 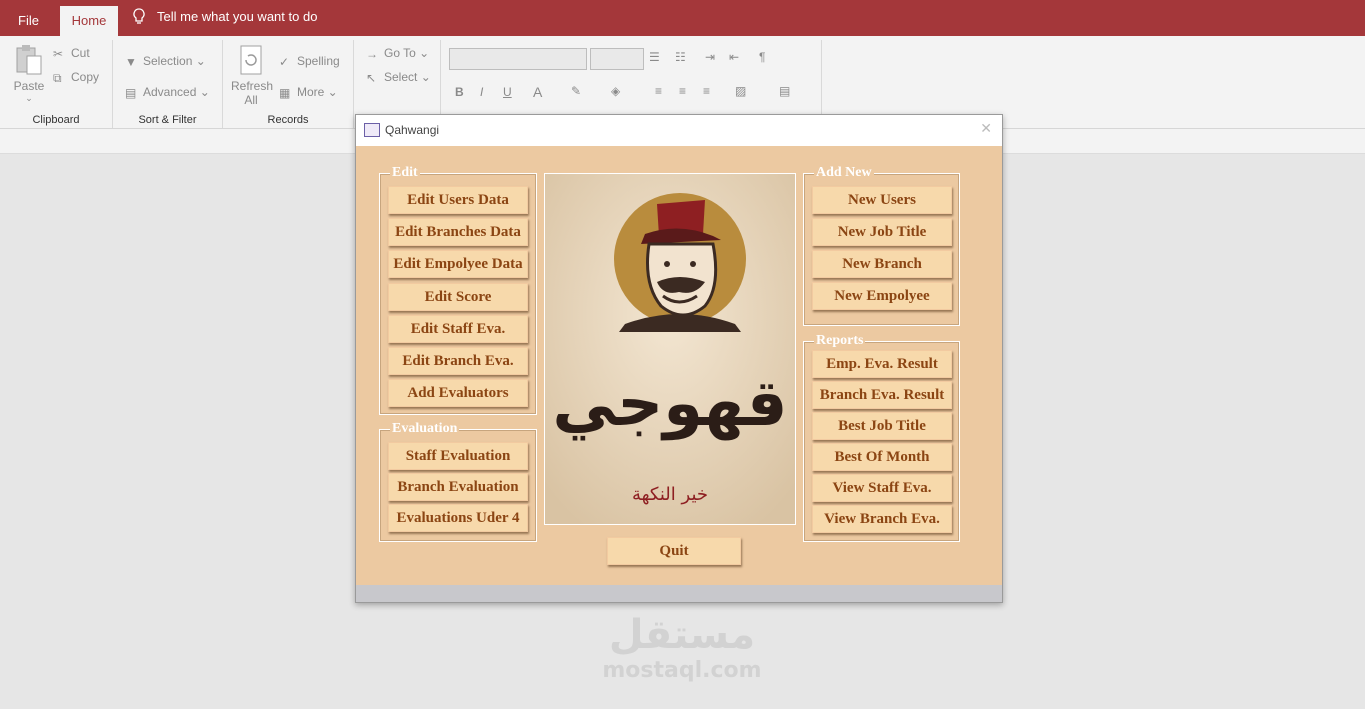 I want to click on tab-home: Home, so click(x=89, y=21).